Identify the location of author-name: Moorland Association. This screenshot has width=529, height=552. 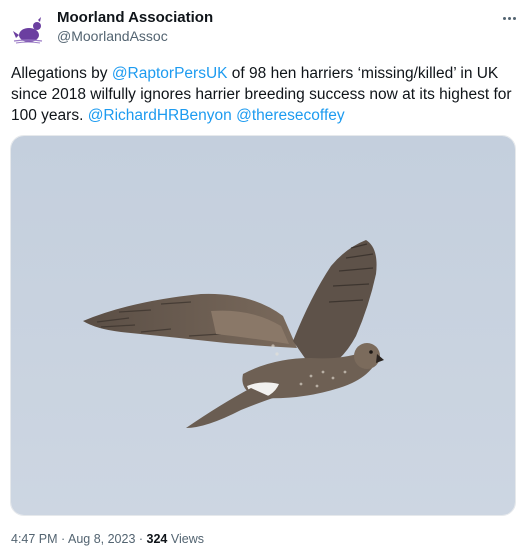
(135, 17).